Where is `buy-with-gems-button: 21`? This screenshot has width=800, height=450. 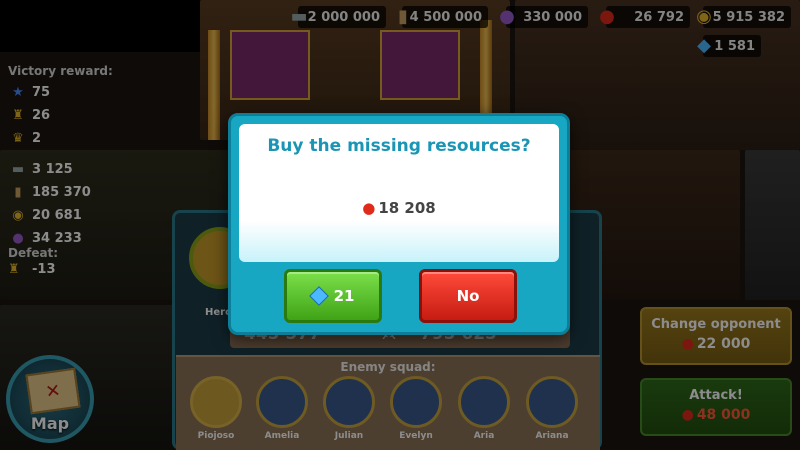
buy-with-gems-button: 21 is located at coordinates (333, 296).